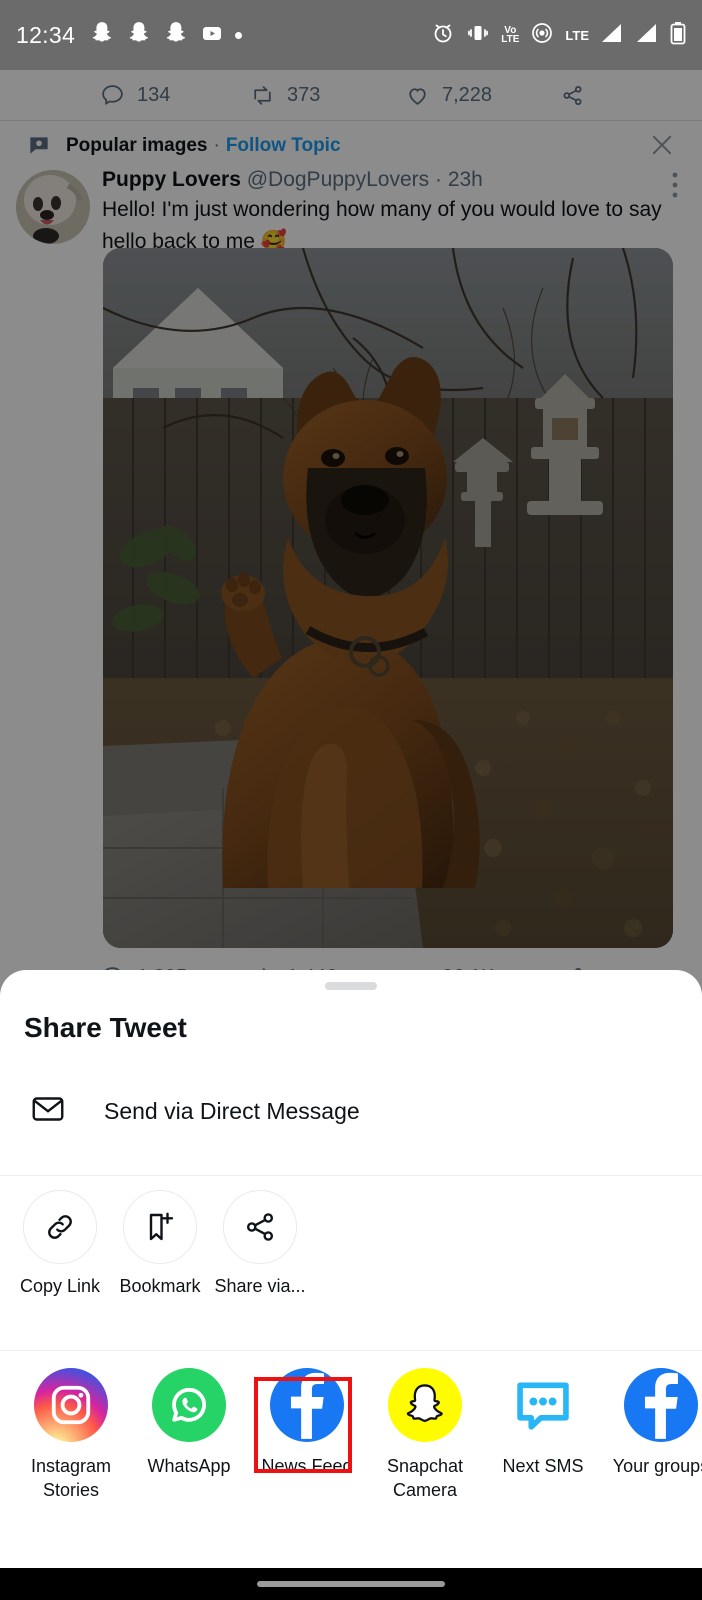  What do you see at coordinates (160, 1286) in the screenshot?
I see `bookmark-label: Bookmark` at bounding box center [160, 1286].